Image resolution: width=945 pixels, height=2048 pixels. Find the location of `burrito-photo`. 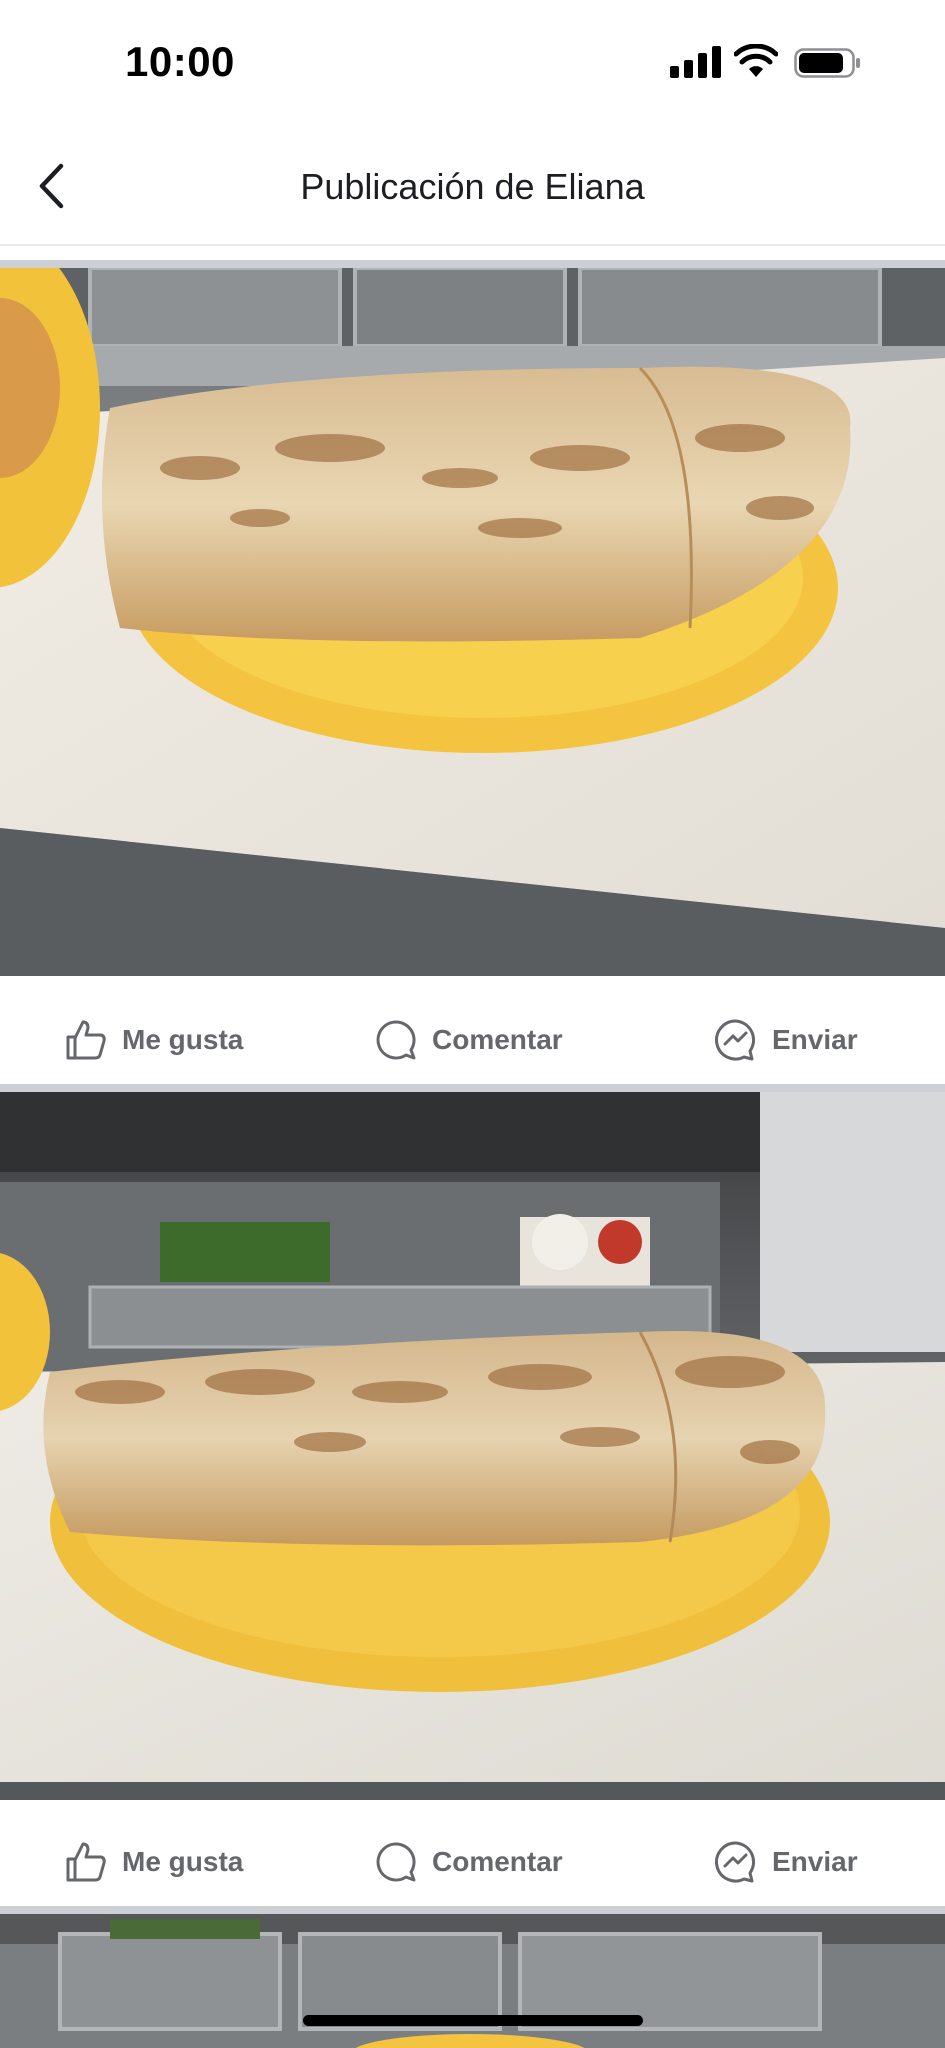

burrito-photo is located at coordinates (472, 1981).